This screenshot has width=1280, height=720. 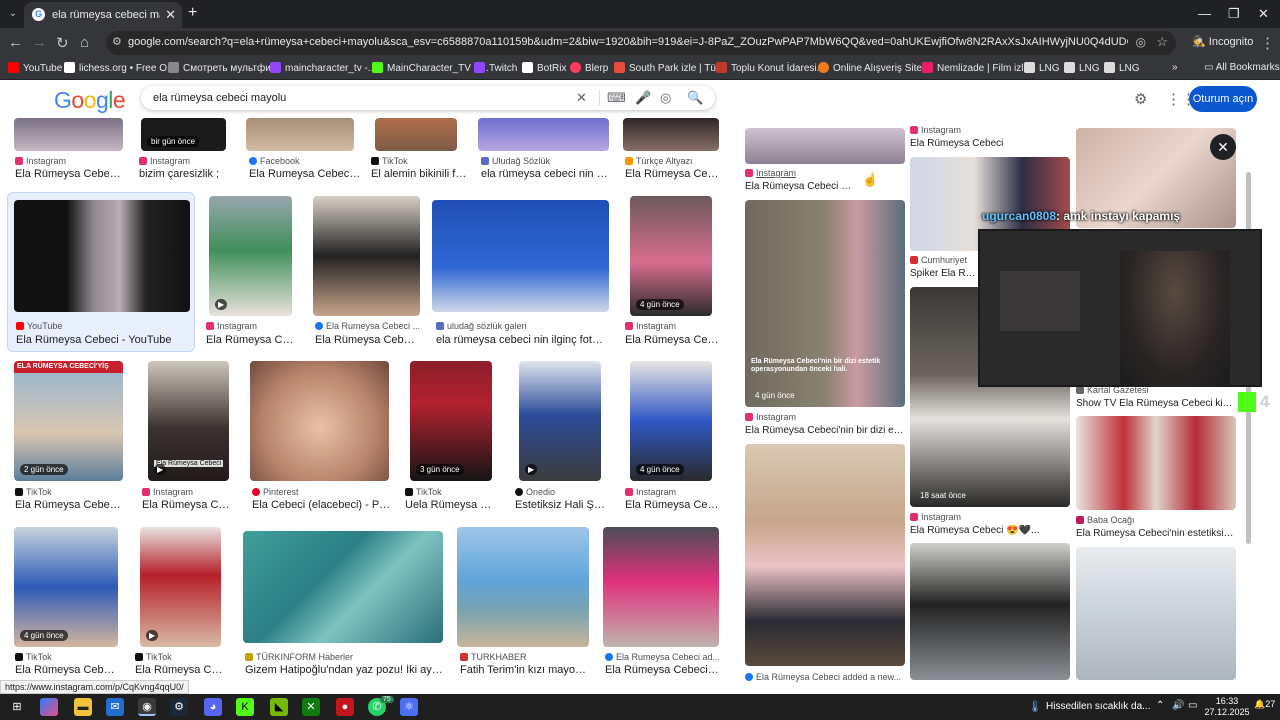 I want to click on google-logo: Google, so click(x=90, y=100).